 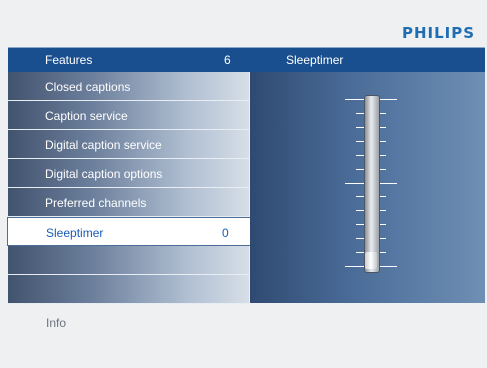 What do you see at coordinates (104, 174) in the screenshot?
I see `menu-item-label: Digital caption options` at bounding box center [104, 174].